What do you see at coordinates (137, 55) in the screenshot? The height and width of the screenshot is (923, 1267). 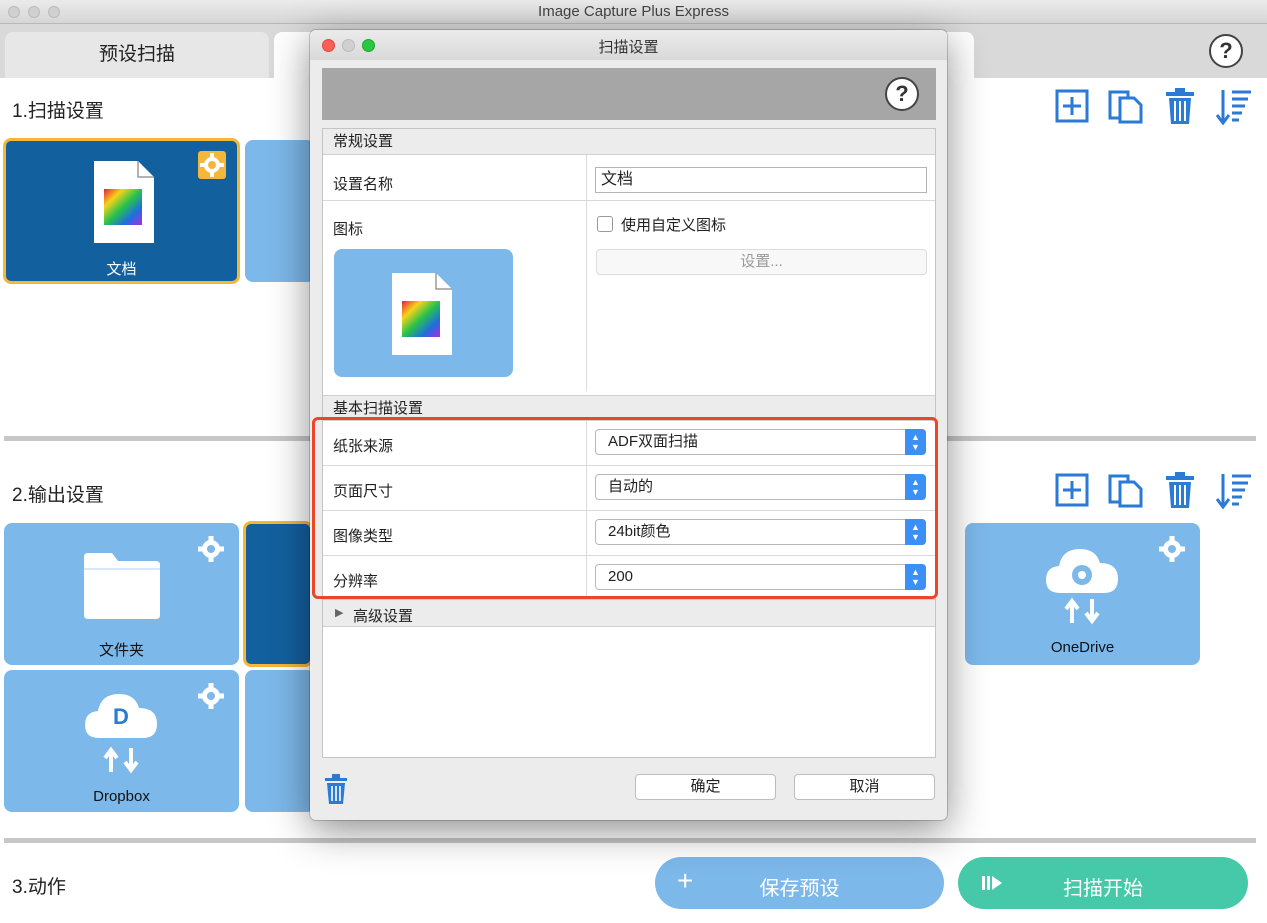 I see `tab-preset-scan: 预设扫描` at bounding box center [137, 55].